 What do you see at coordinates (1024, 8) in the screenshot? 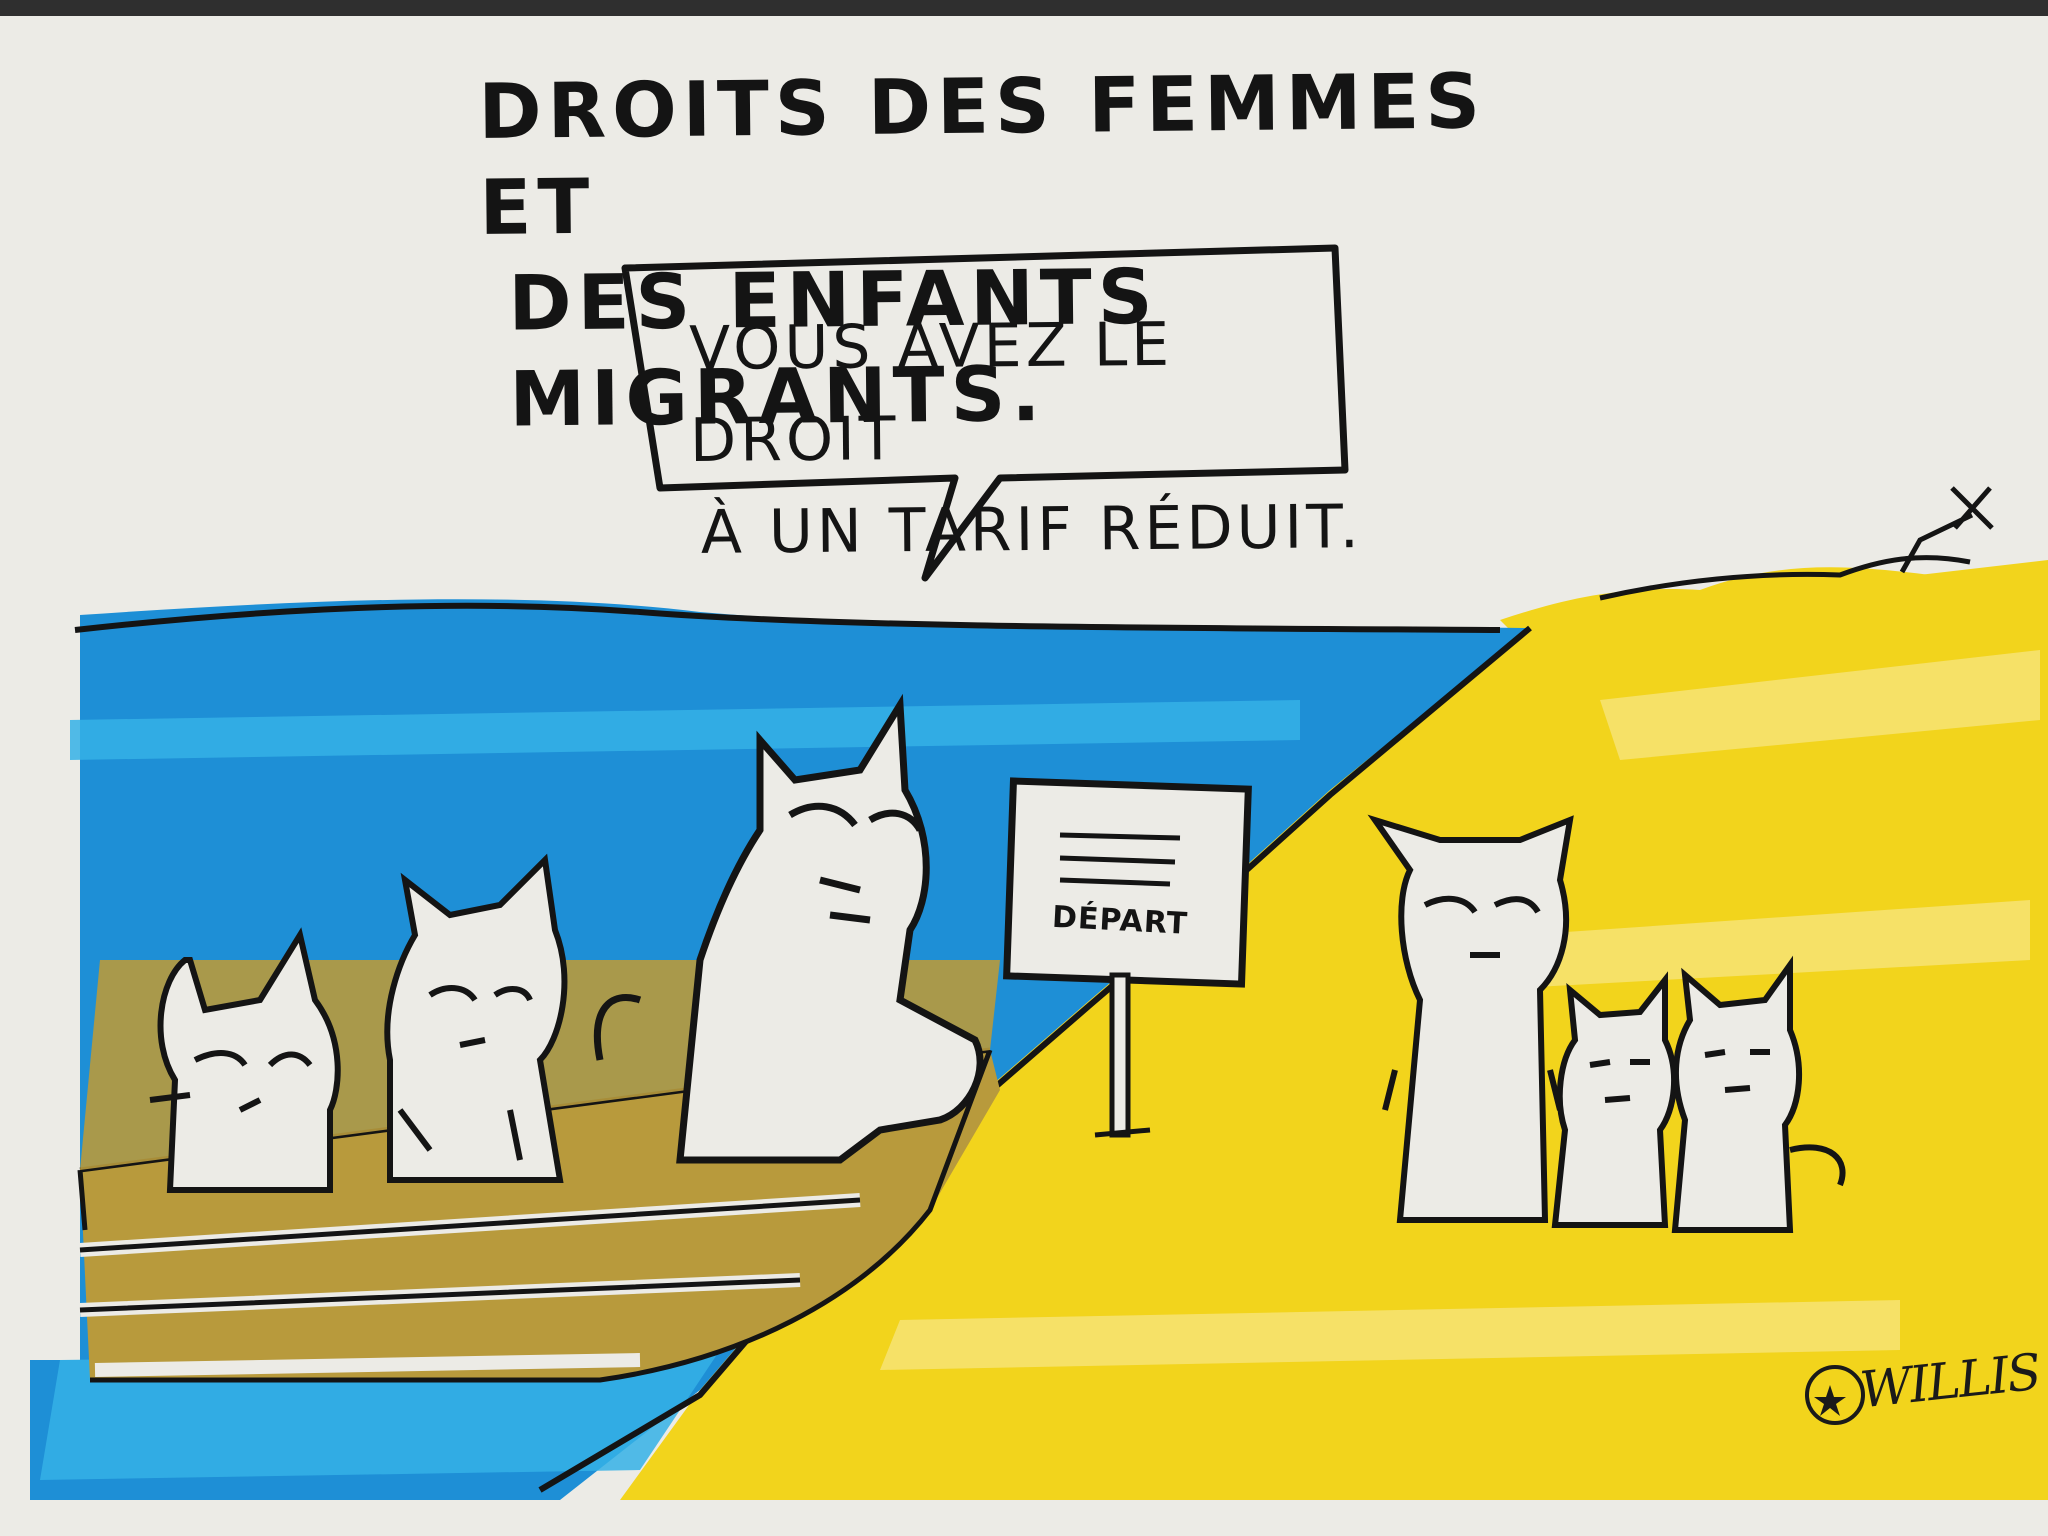
I see `top-dark-edge` at bounding box center [1024, 8].